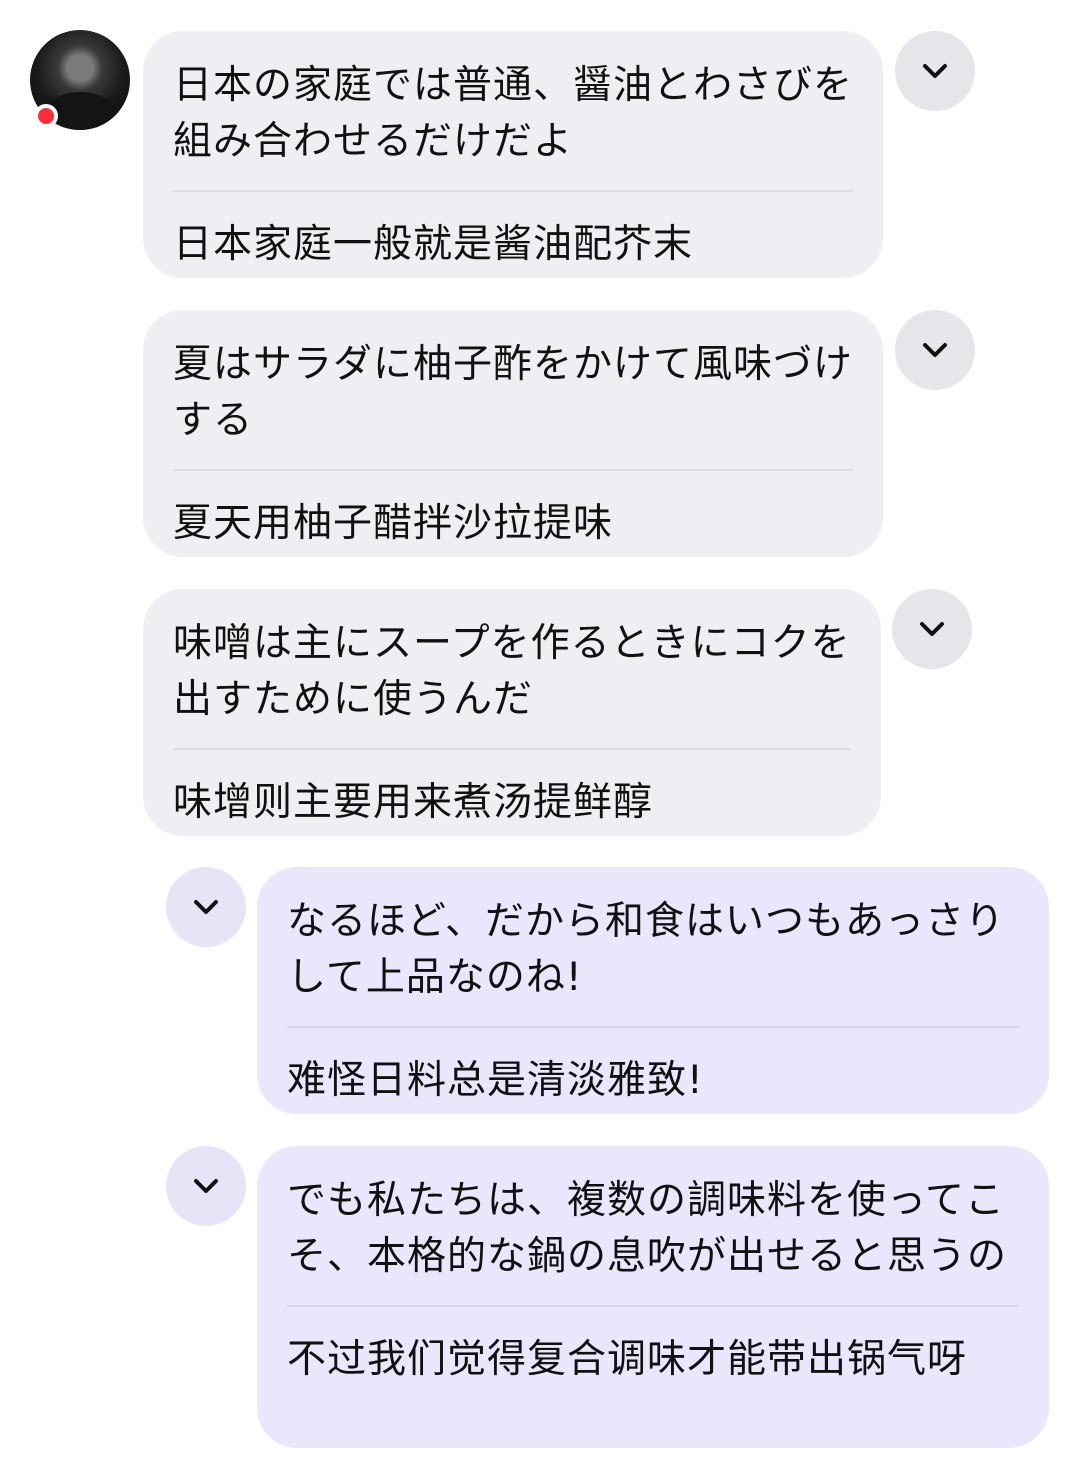  Describe the element at coordinates (513, 404) in the screenshot. I see `message-original-text: 夏はサラダに柚子酢をかけて風味づけする` at that location.